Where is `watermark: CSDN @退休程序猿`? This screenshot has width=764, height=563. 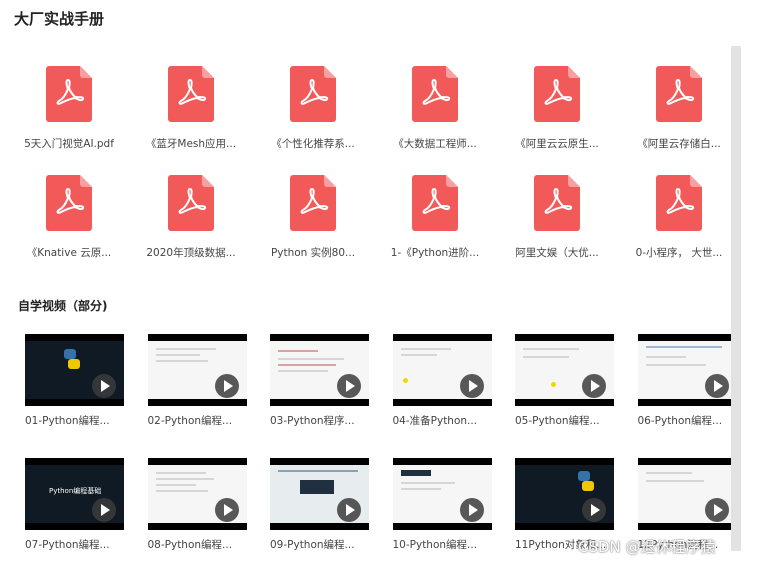
watermark: CSDN @退休程序猿 is located at coordinates (647, 547).